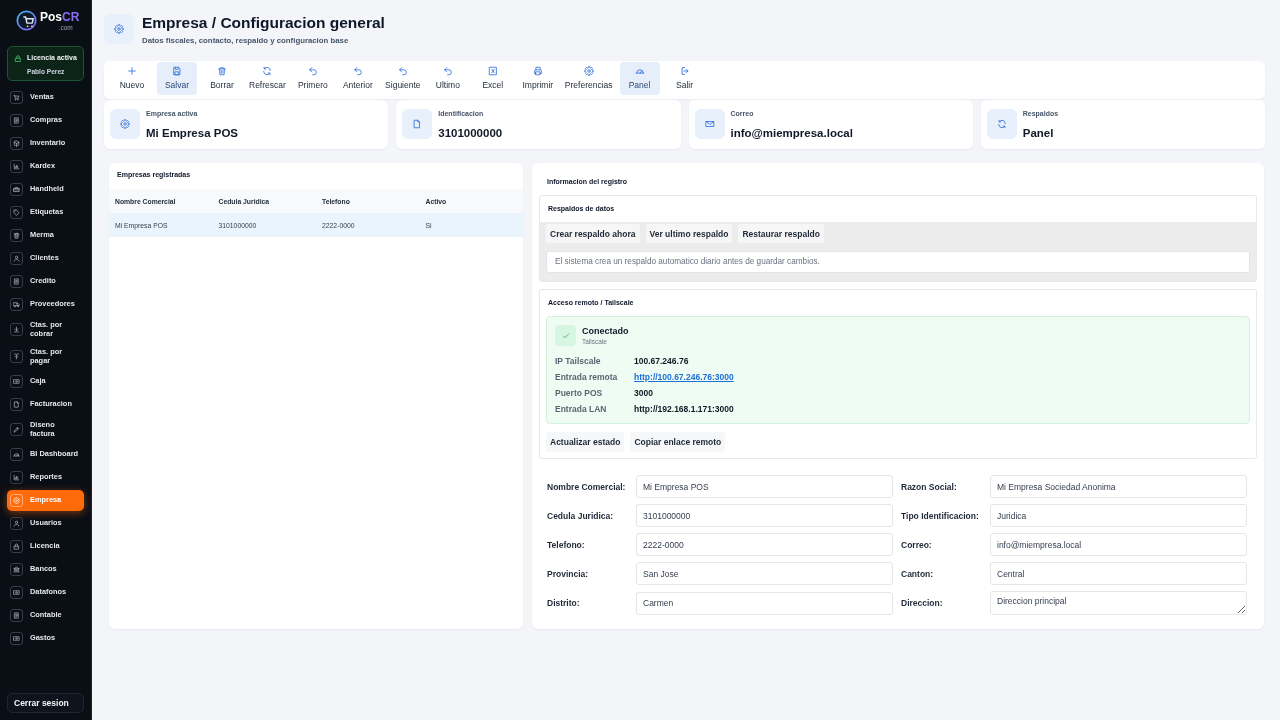 Image resolution: width=1280 pixels, height=720 pixels. What do you see at coordinates (588, 78) in the screenshot?
I see `toolbar-button: Preferencias` at bounding box center [588, 78].